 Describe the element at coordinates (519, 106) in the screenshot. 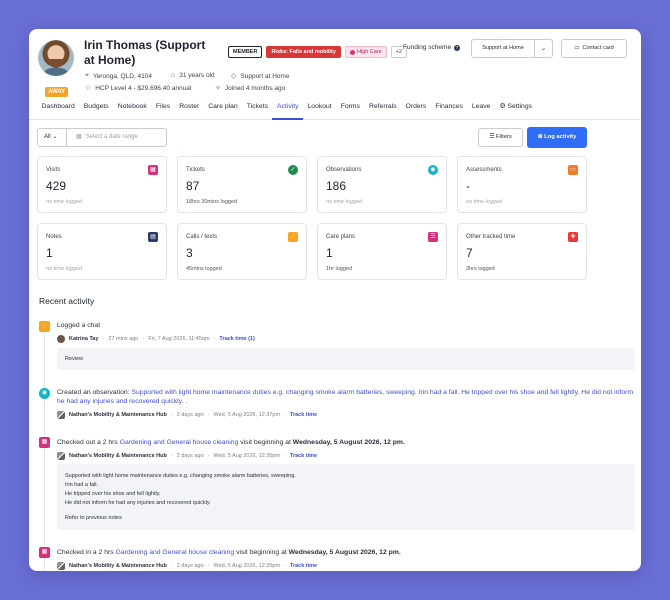

I see `tab-settings-label: Settings` at that location.